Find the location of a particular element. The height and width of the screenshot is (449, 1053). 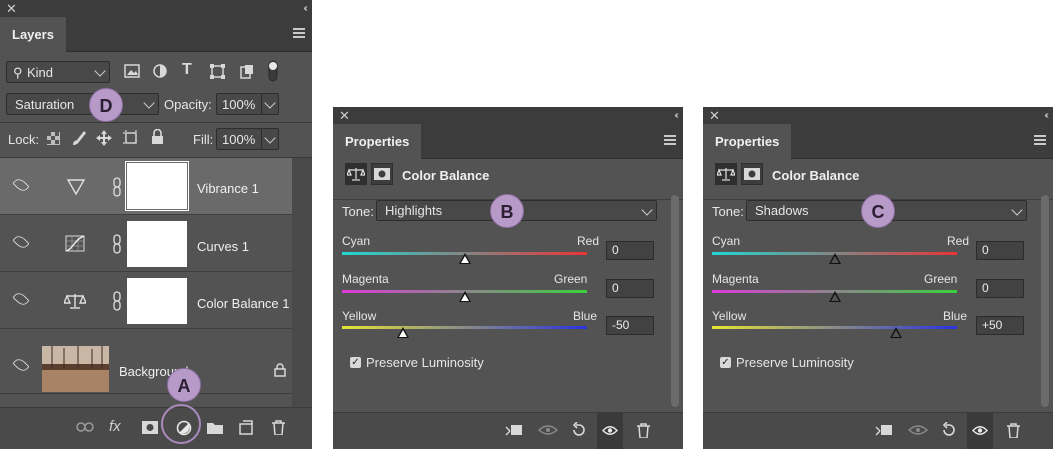

eye-icon is located at coordinates (610, 430).